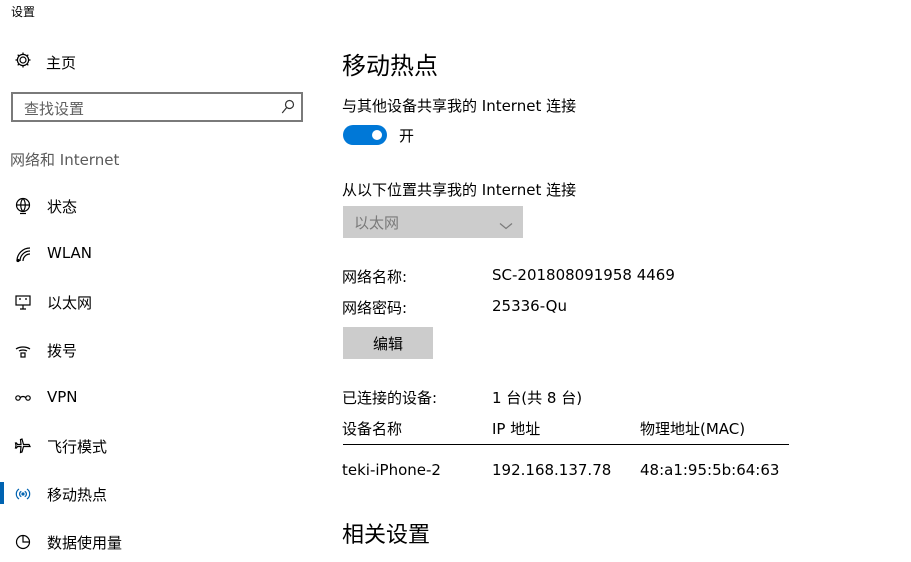  I want to click on share-label: 与其他设备共享我的 Internet 连接, so click(459, 106).